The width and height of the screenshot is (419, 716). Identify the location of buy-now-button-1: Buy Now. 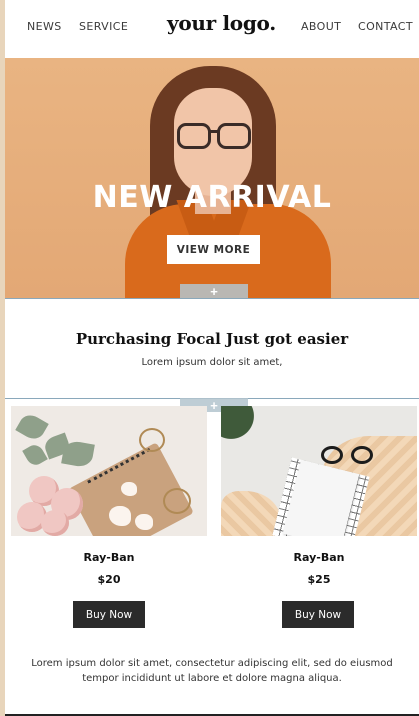
(109, 614).